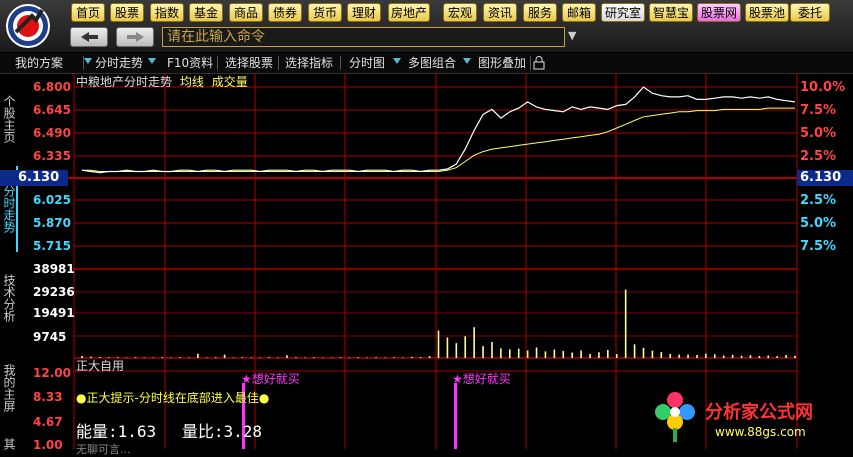 This screenshot has width=853, height=457. I want to click on nav-button: 智慧宝, so click(671, 12).